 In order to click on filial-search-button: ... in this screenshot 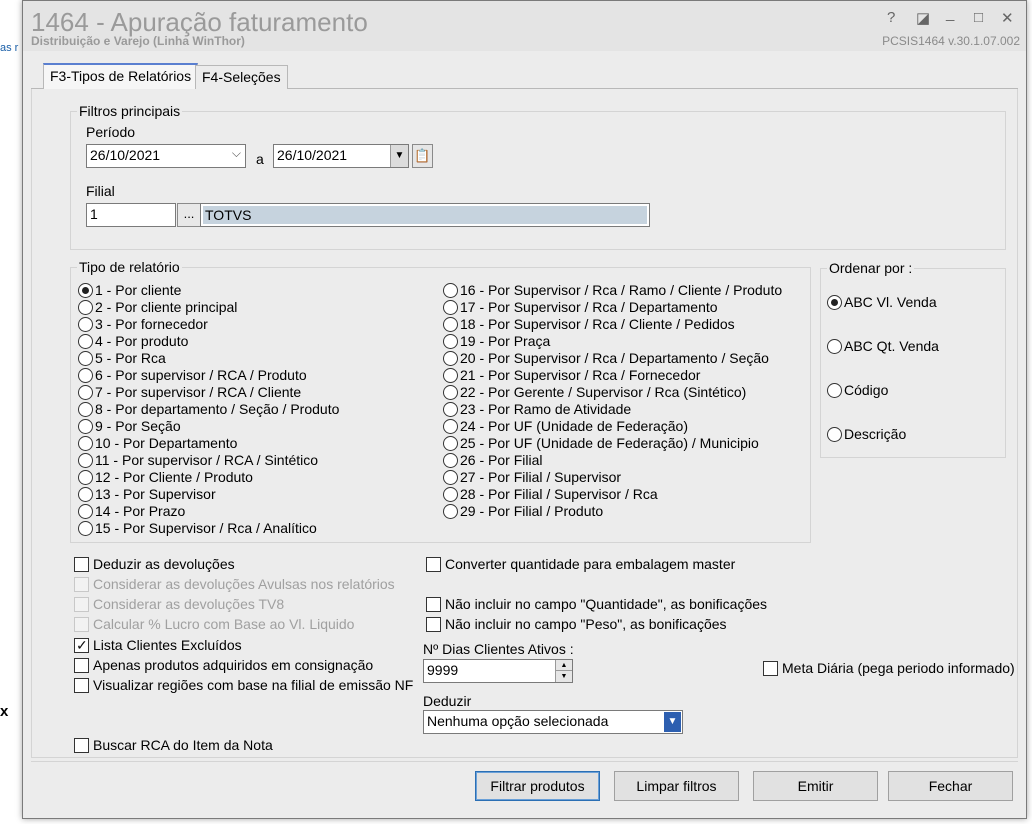, I will do `click(189, 215)`.